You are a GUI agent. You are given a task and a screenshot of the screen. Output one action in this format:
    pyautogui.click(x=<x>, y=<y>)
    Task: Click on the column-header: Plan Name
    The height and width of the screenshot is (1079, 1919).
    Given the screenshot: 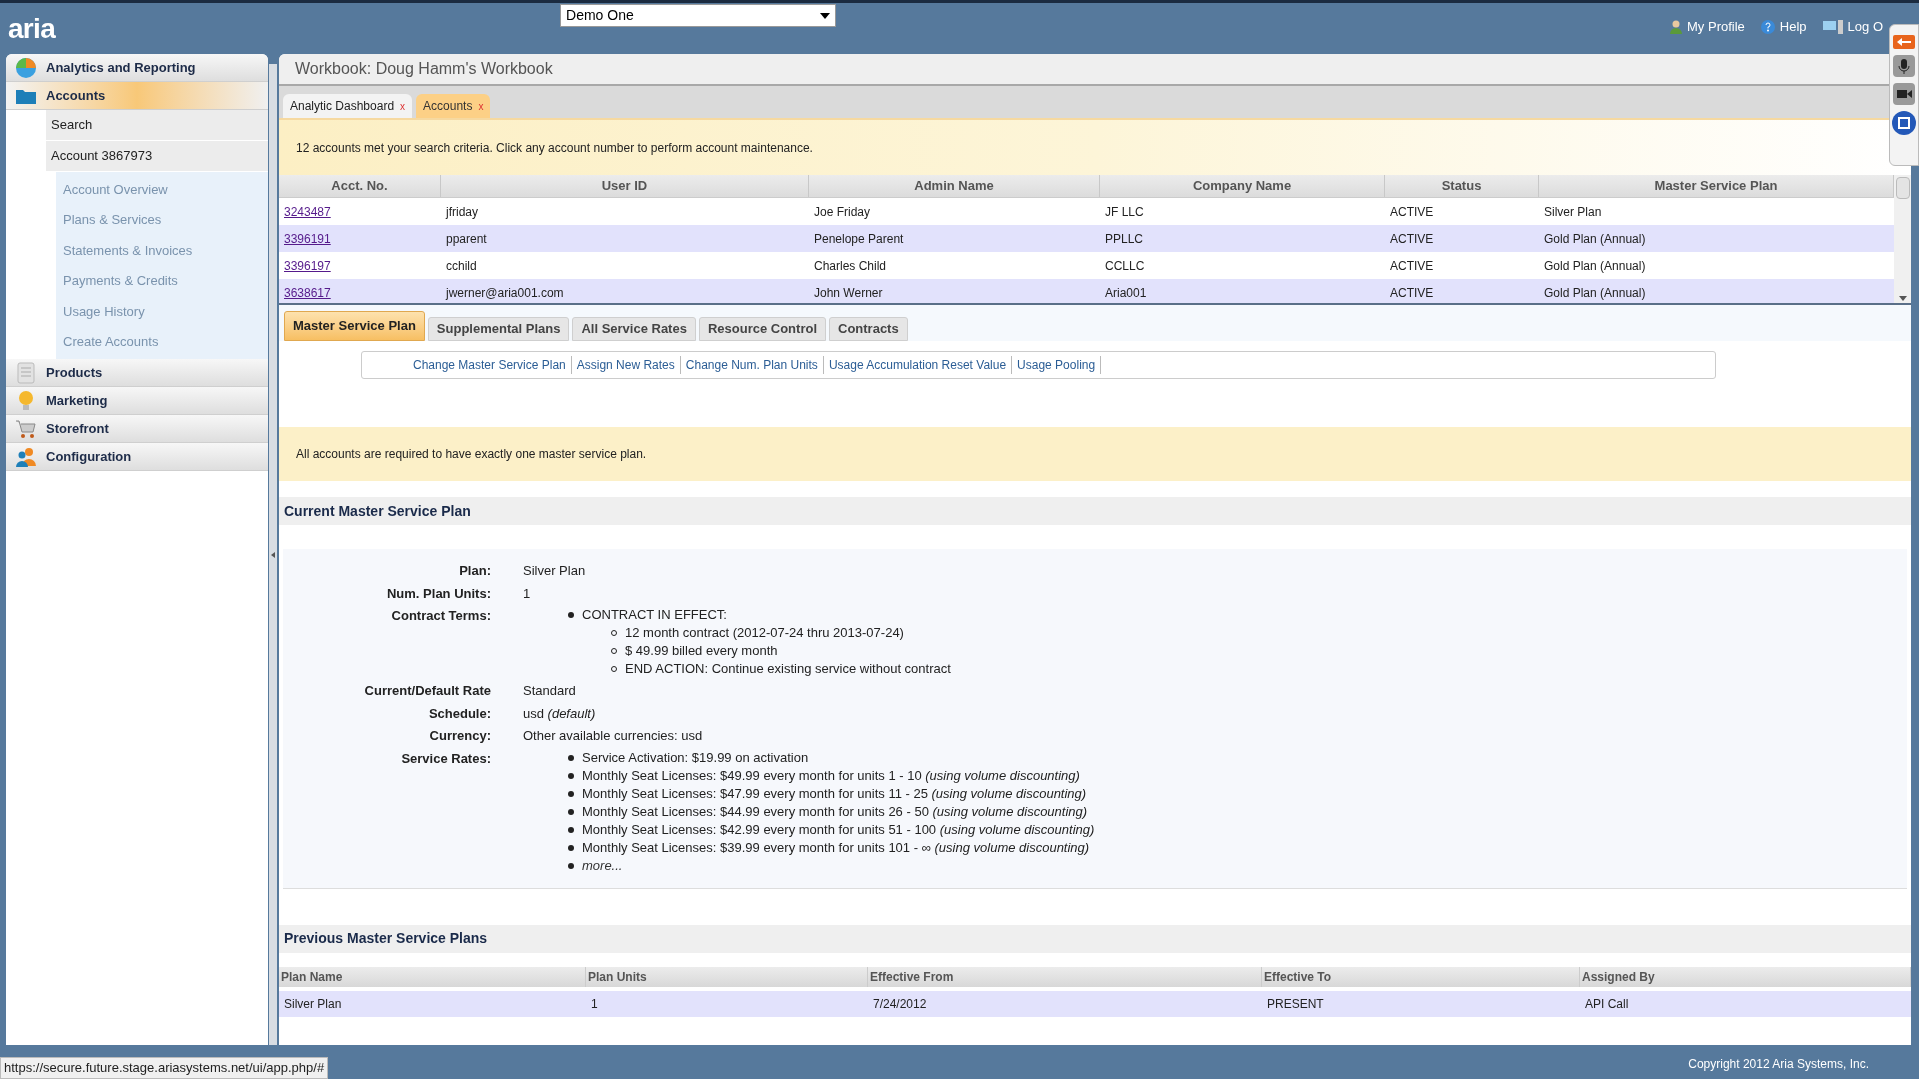 What is the action you would take?
    pyautogui.click(x=432, y=976)
    